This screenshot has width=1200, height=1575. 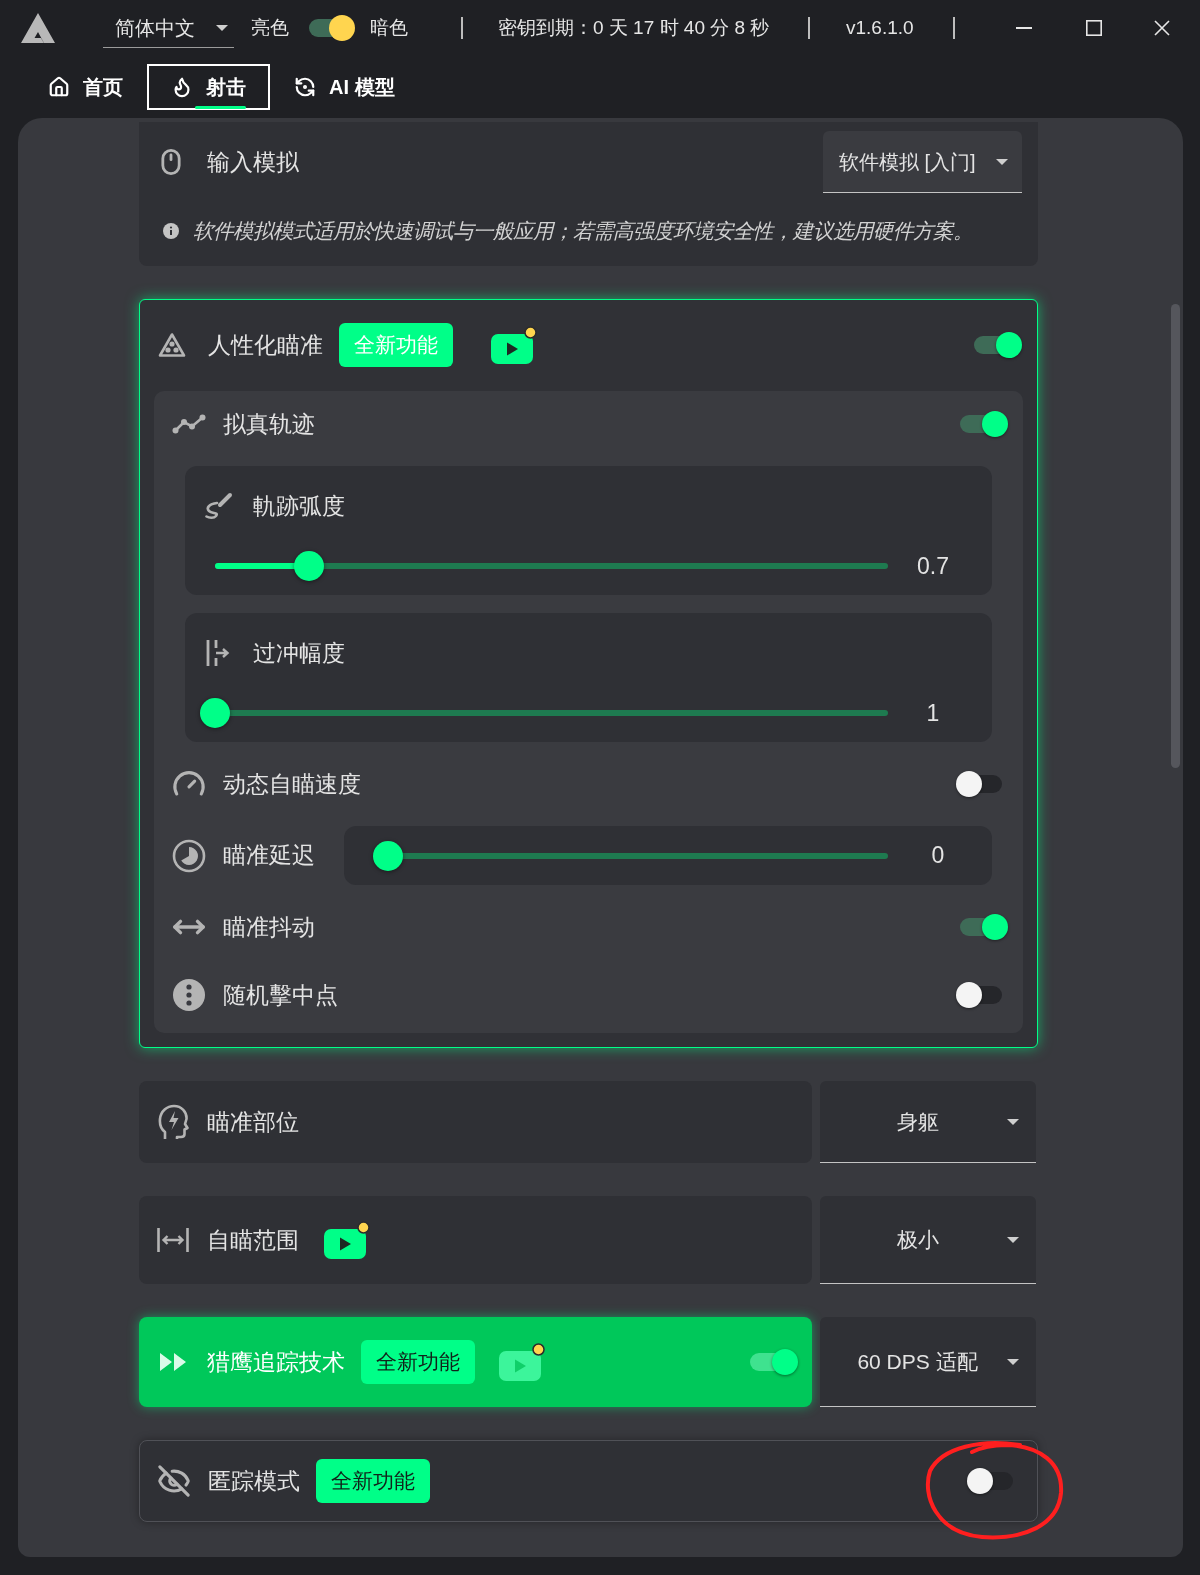 I want to click on version-text: v1.6.1.0, so click(x=880, y=27).